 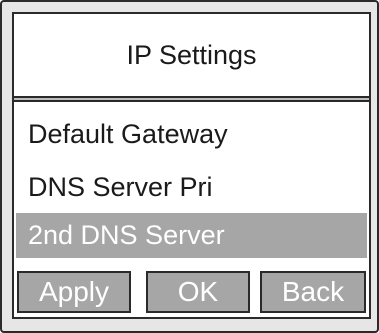 What do you see at coordinates (128, 134) in the screenshot?
I see `menu-item-label: Default Gateway` at bounding box center [128, 134].